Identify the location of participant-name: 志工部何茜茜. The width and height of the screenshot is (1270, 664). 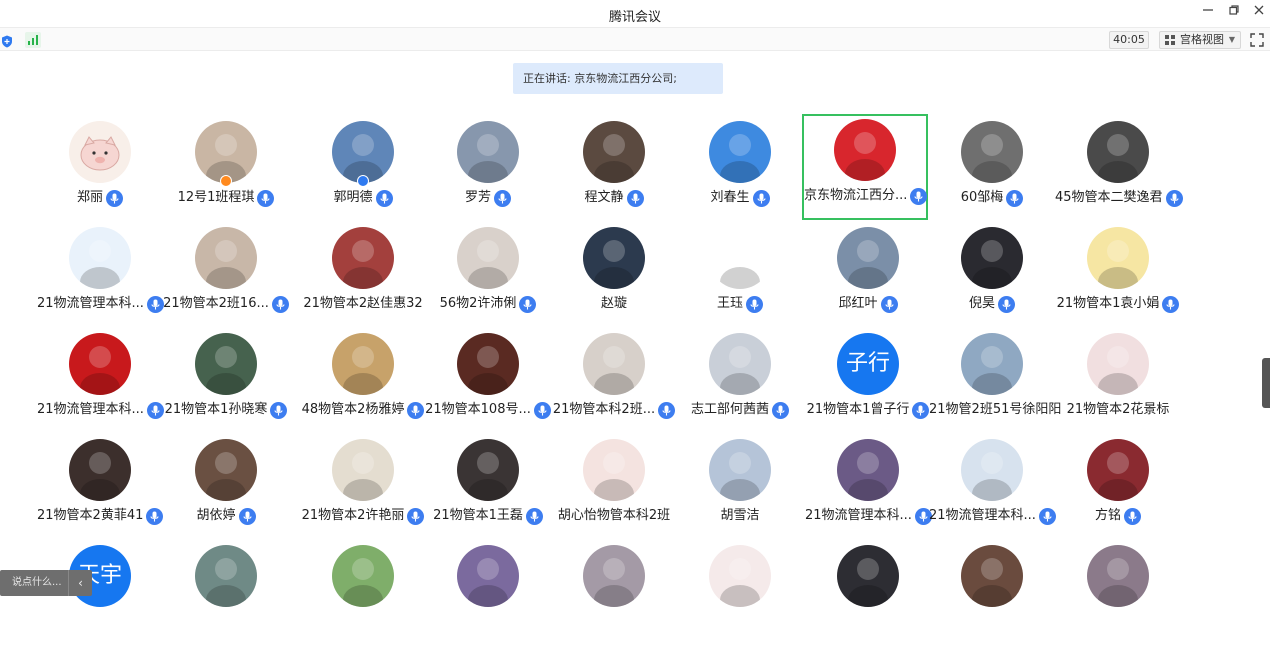
(729, 409).